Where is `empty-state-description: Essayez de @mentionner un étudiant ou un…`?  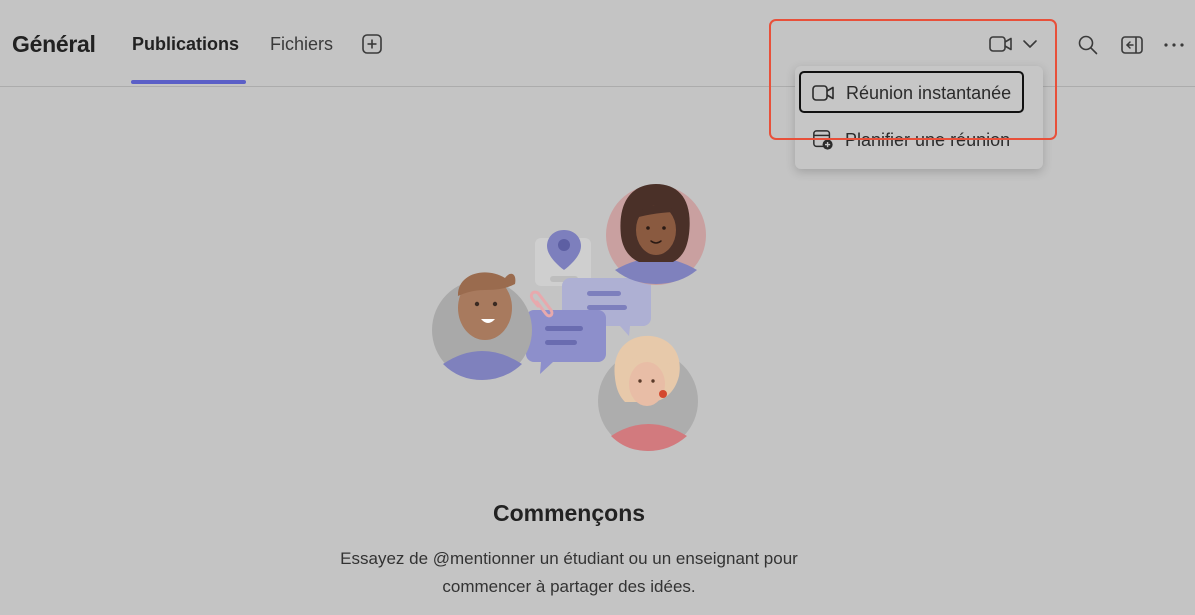 empty-state-description: Essayez de @mentionner un étudiant ou un… is located at coordinates (569, 572).